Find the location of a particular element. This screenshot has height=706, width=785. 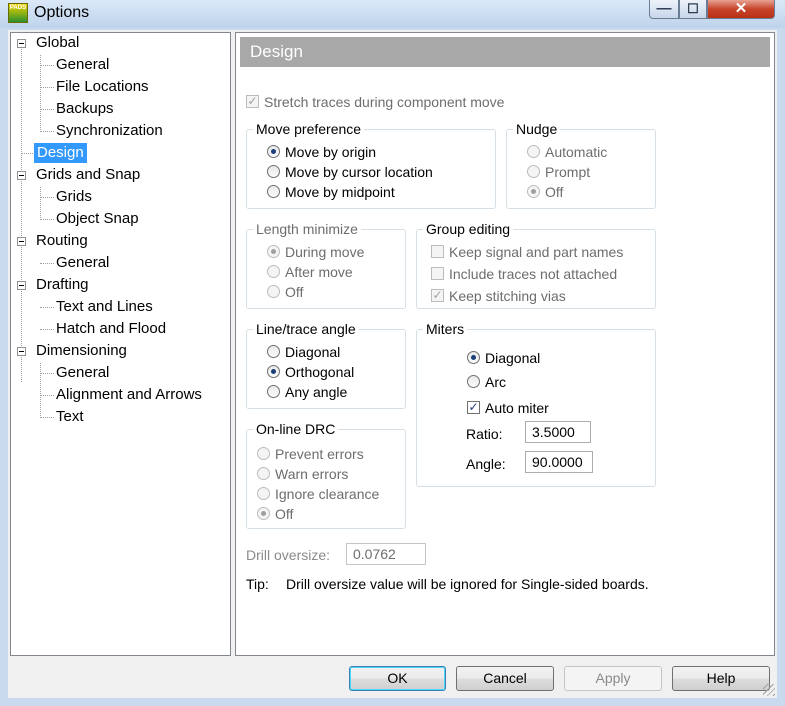

tree-item-routing: Routing is located at coordinates (62, 241).